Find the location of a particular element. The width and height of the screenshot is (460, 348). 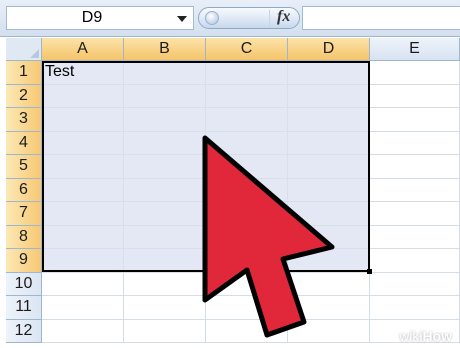

watermark-suffix: How is located at coordinates (437, 336).